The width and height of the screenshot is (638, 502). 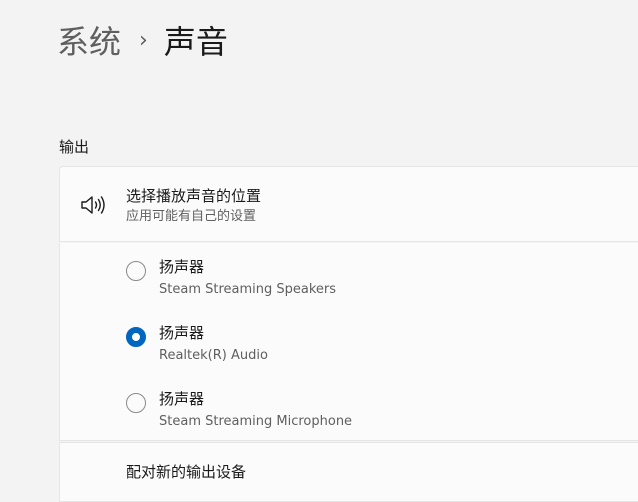 What do you see at coordinates (74, 147) in the screenshot?
I see `section-title-output: 输出` at bounding box center [74, 147].